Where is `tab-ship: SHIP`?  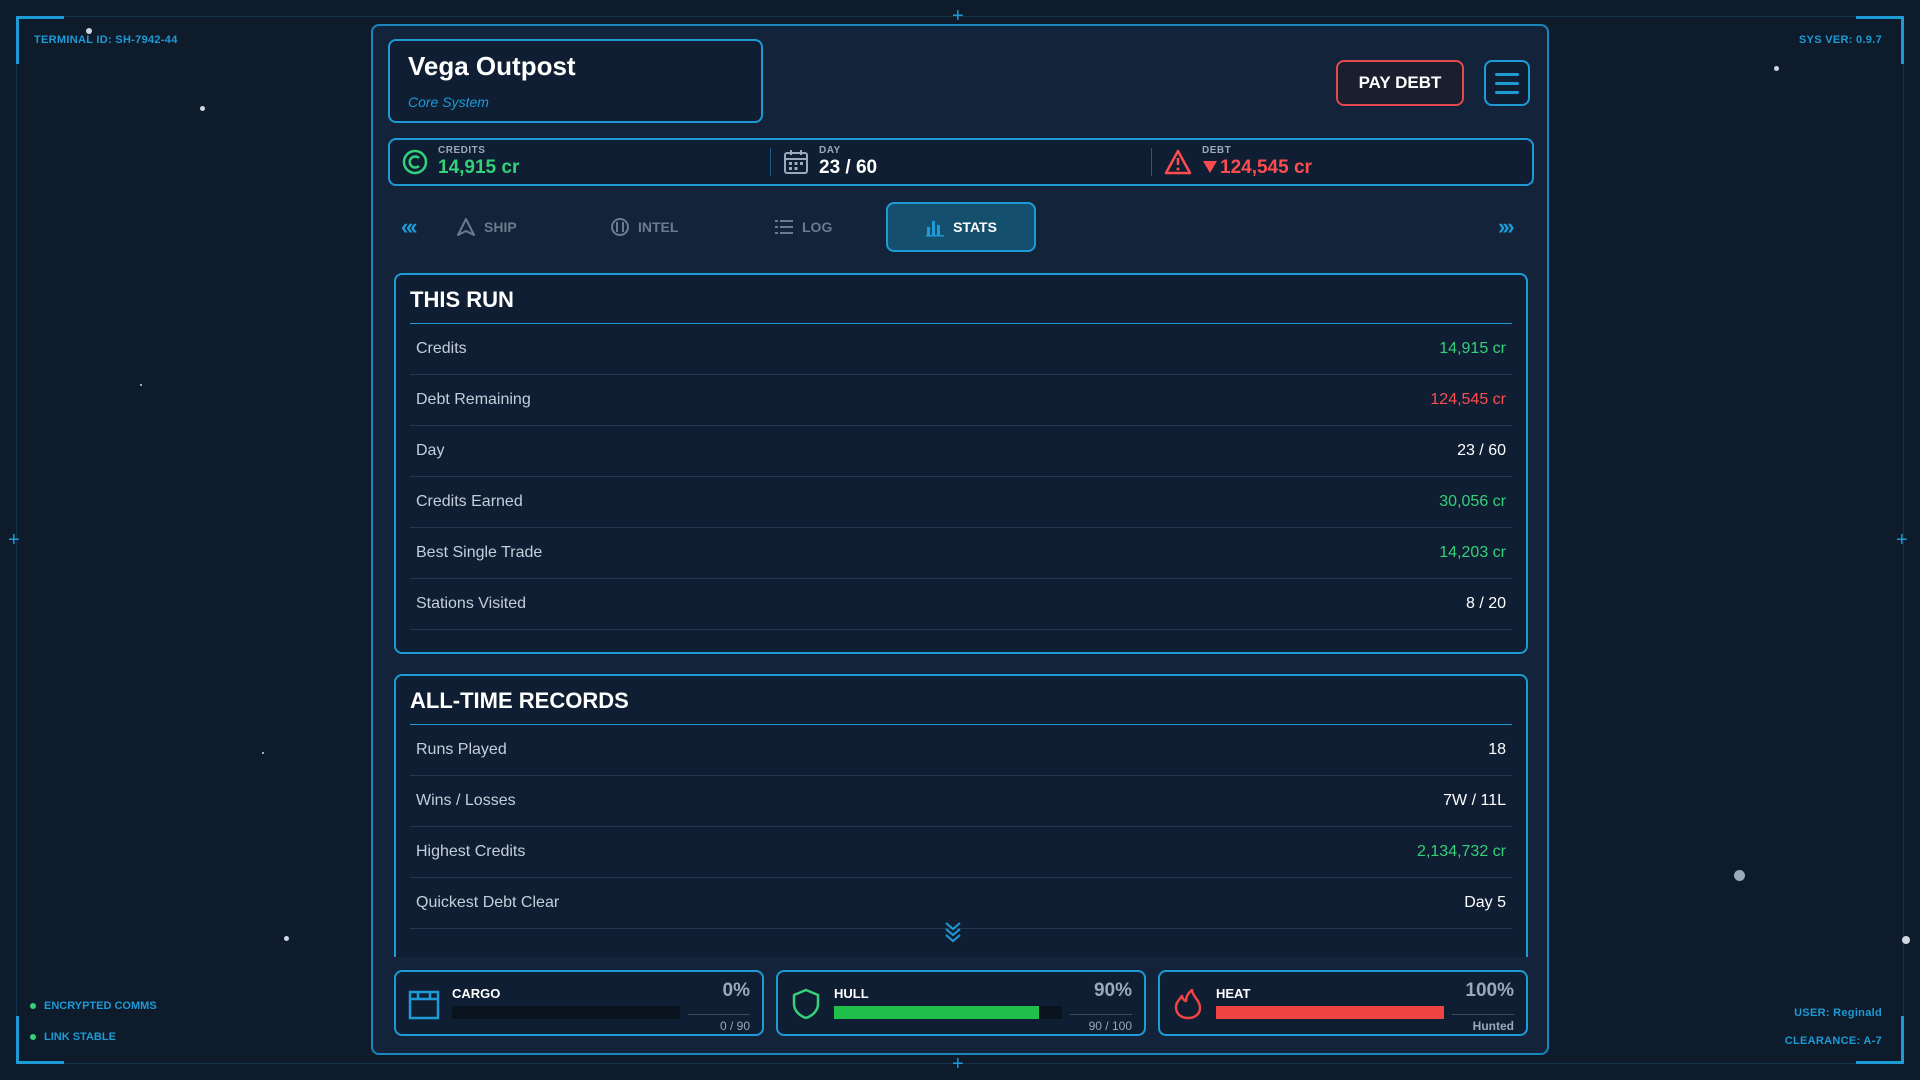 tab-ship: SHIP is located at coordinates (486, 227).